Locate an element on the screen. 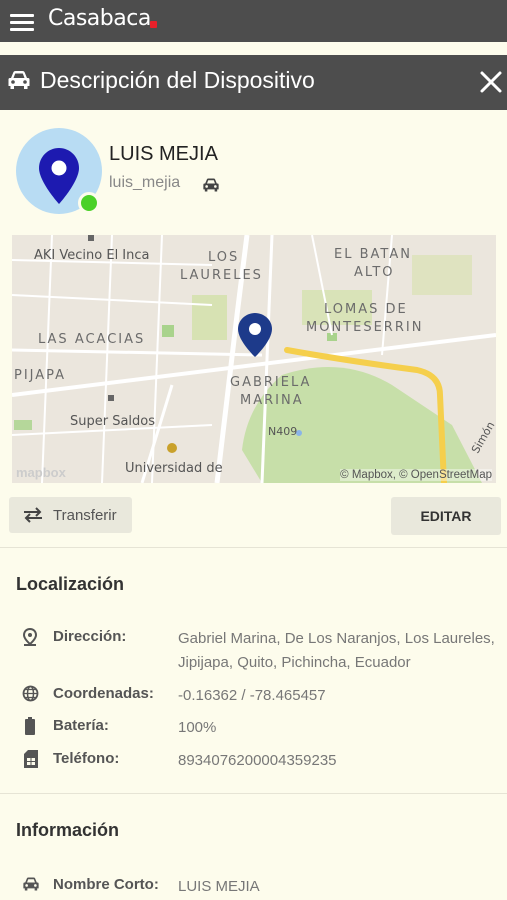 The image size is (507, 900). map-label-road: N409 is located at coordinates (283, 431).